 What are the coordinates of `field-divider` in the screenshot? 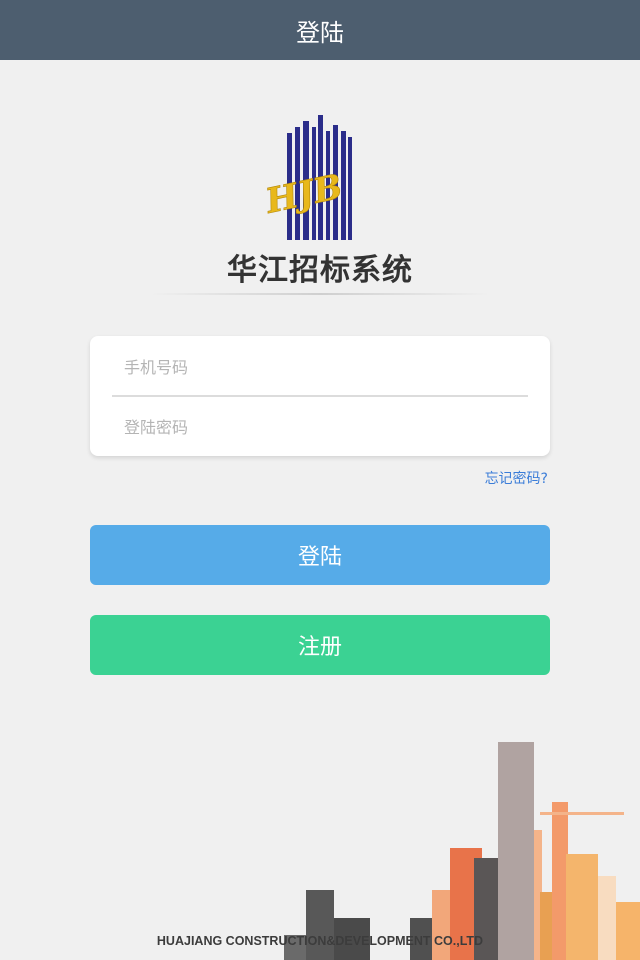 It's located at (320, 396).